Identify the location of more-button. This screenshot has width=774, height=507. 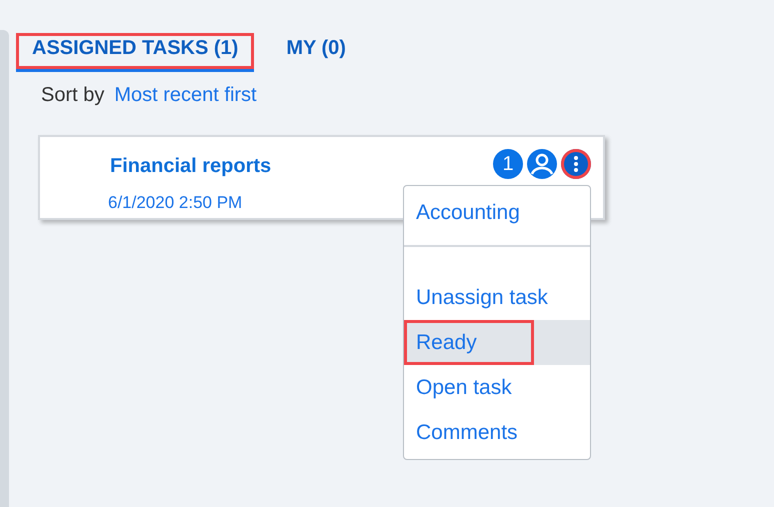
(576, 164).